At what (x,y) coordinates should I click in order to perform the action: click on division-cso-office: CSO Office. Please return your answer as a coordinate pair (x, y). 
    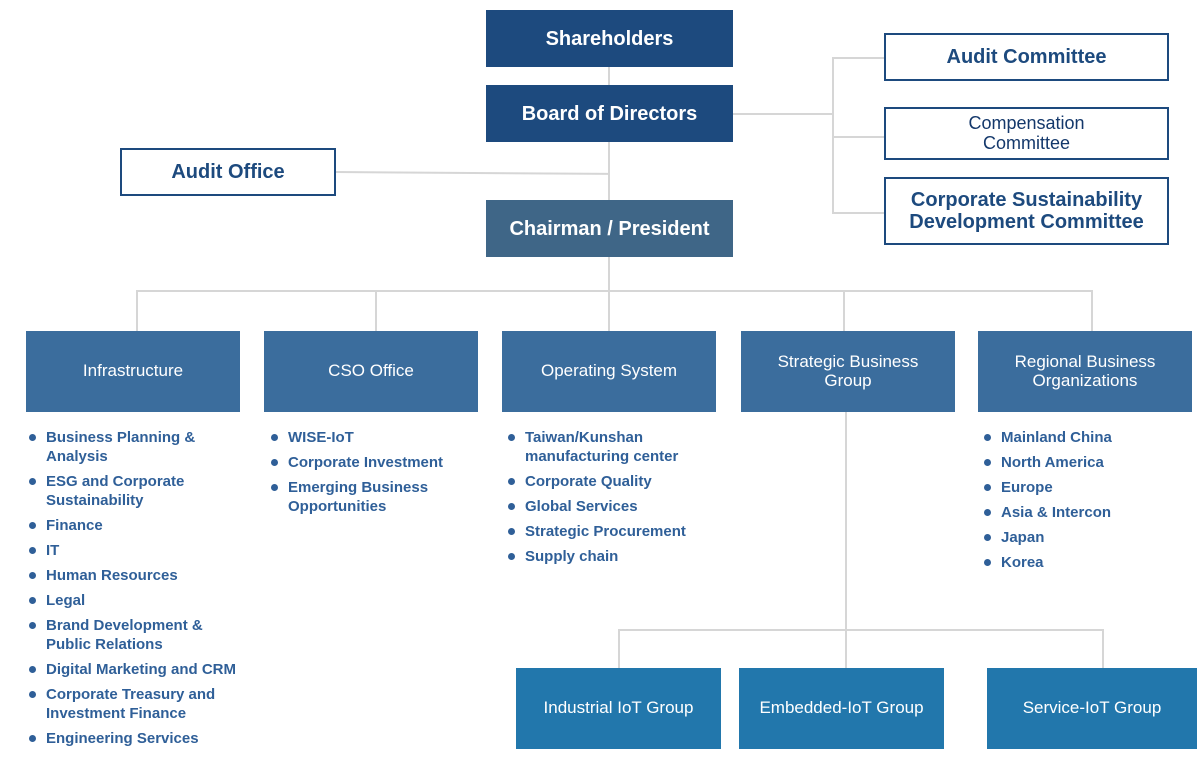
    Looking at the image, I should click on (371, 371).